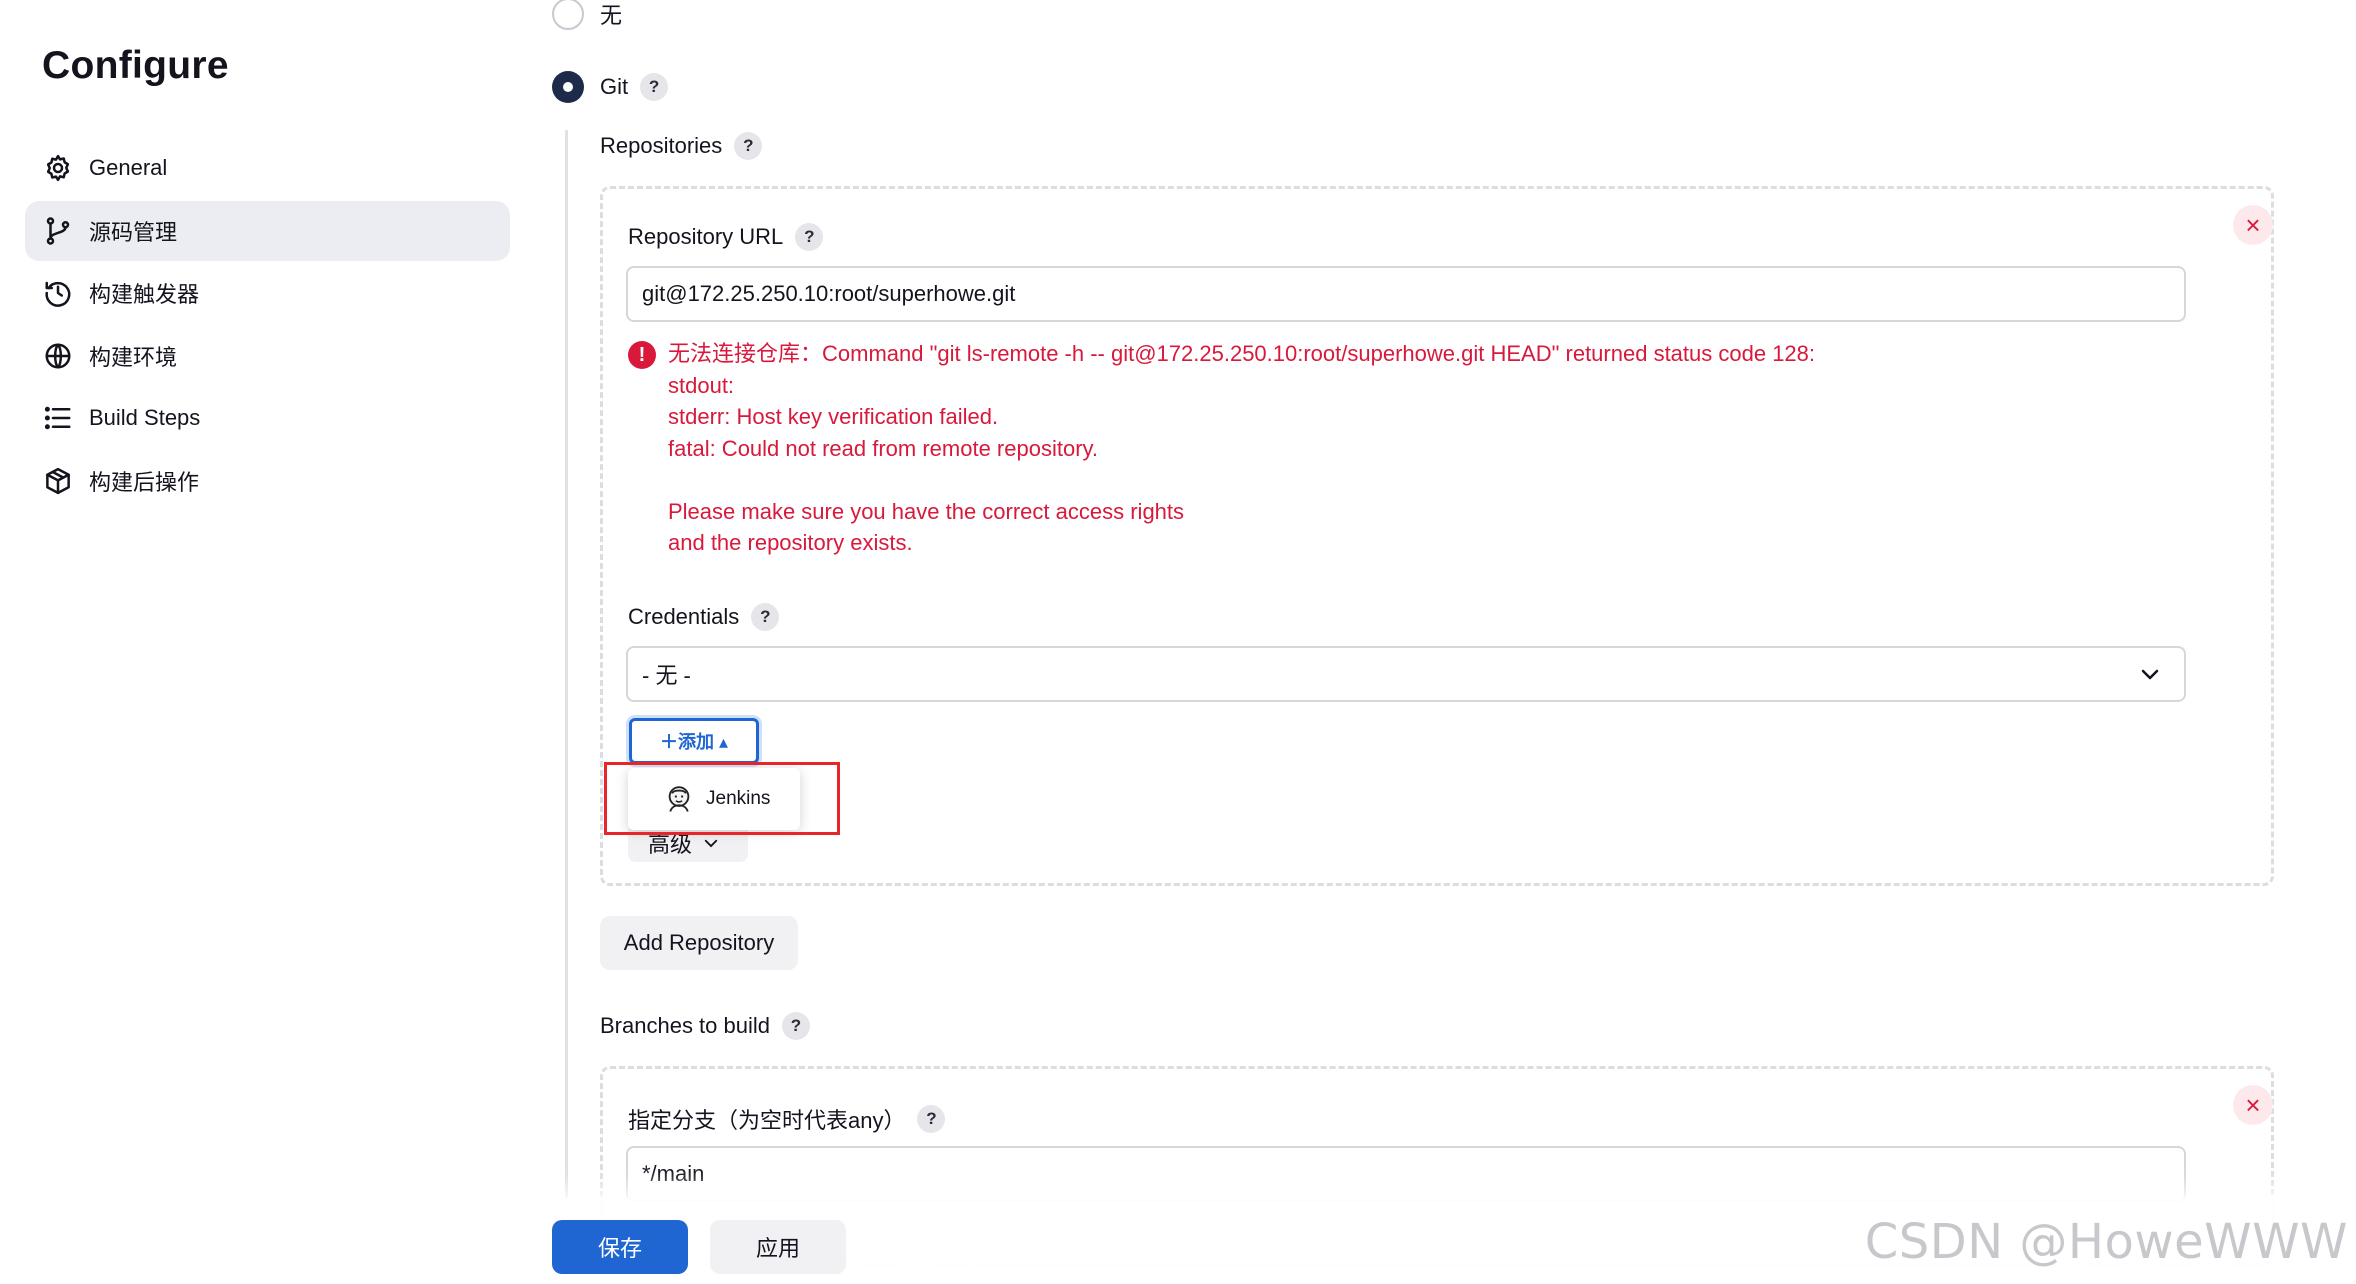 The width and height of the screenshot is (2356, 1284). Describe the element at coordinates (2106, 1242) in the screenshot. I see `watermark: CSDN @HoweWWW` at that location.